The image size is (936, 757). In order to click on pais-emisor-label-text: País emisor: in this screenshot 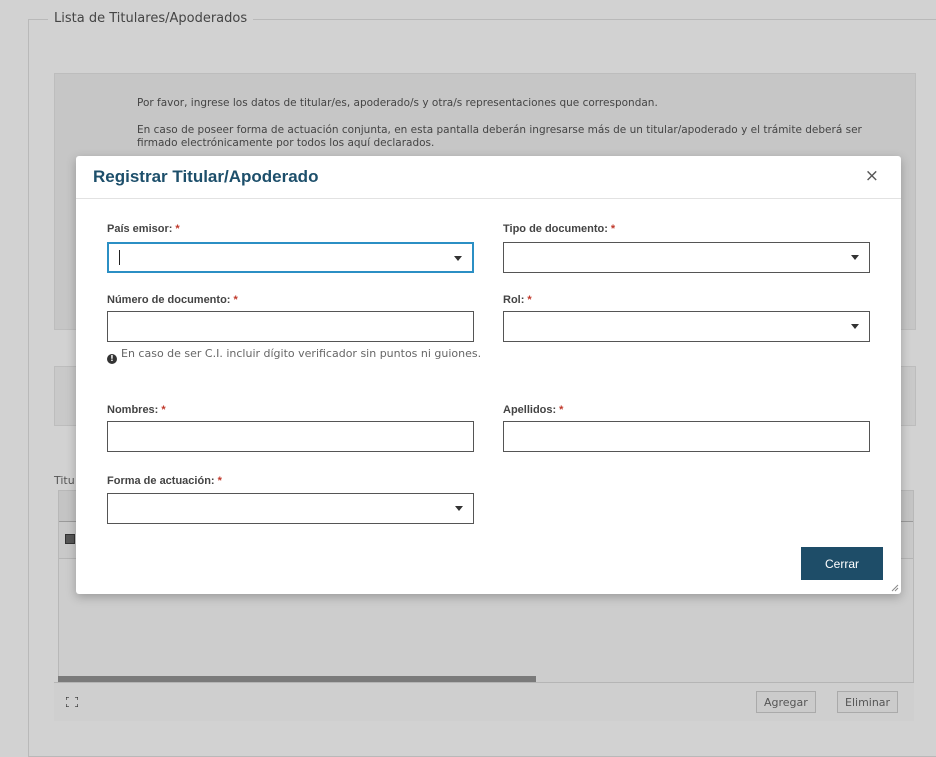, I will do `click(140, 229)`.